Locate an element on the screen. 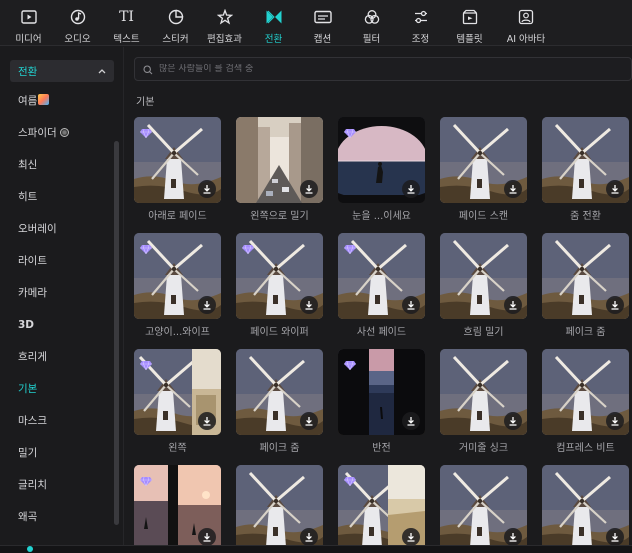 This screenshot has height=553, width=632. sidebar-scrollbar is located at coordinates (116, 333).